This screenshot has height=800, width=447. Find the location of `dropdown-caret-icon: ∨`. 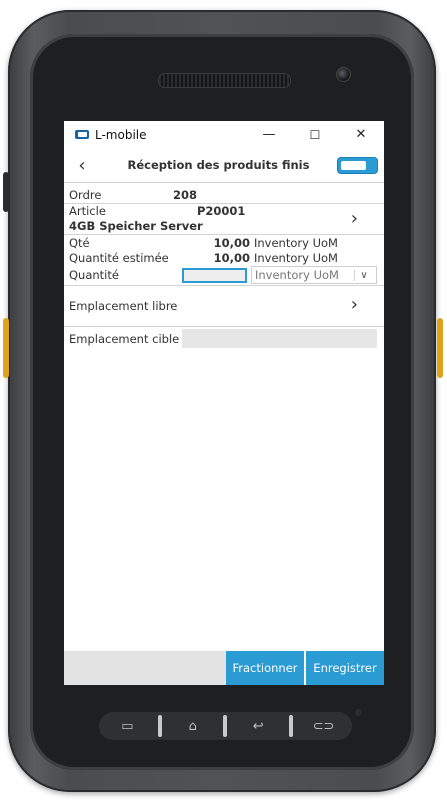

dropdown-caret-icon: ∨ is located at coordinates (363, 275).